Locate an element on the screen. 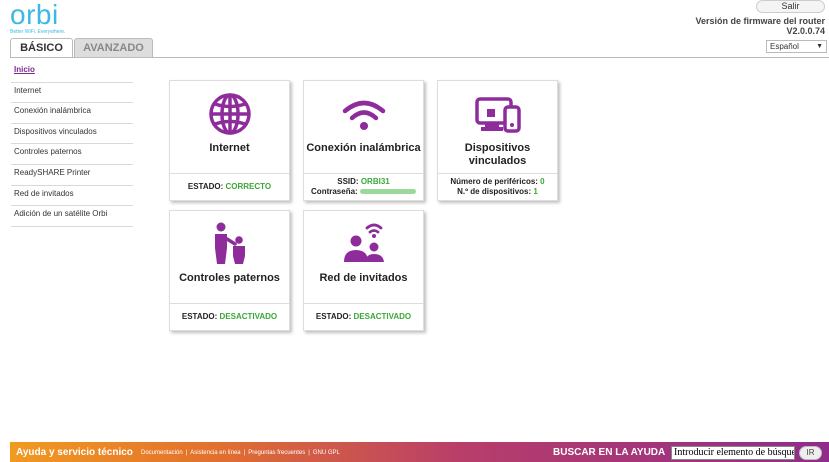 Image resolution: width=829 pixels, height=462 pixels. sidebar-item-parental-controls: Controles paternos is located at coordinates (72, 154).